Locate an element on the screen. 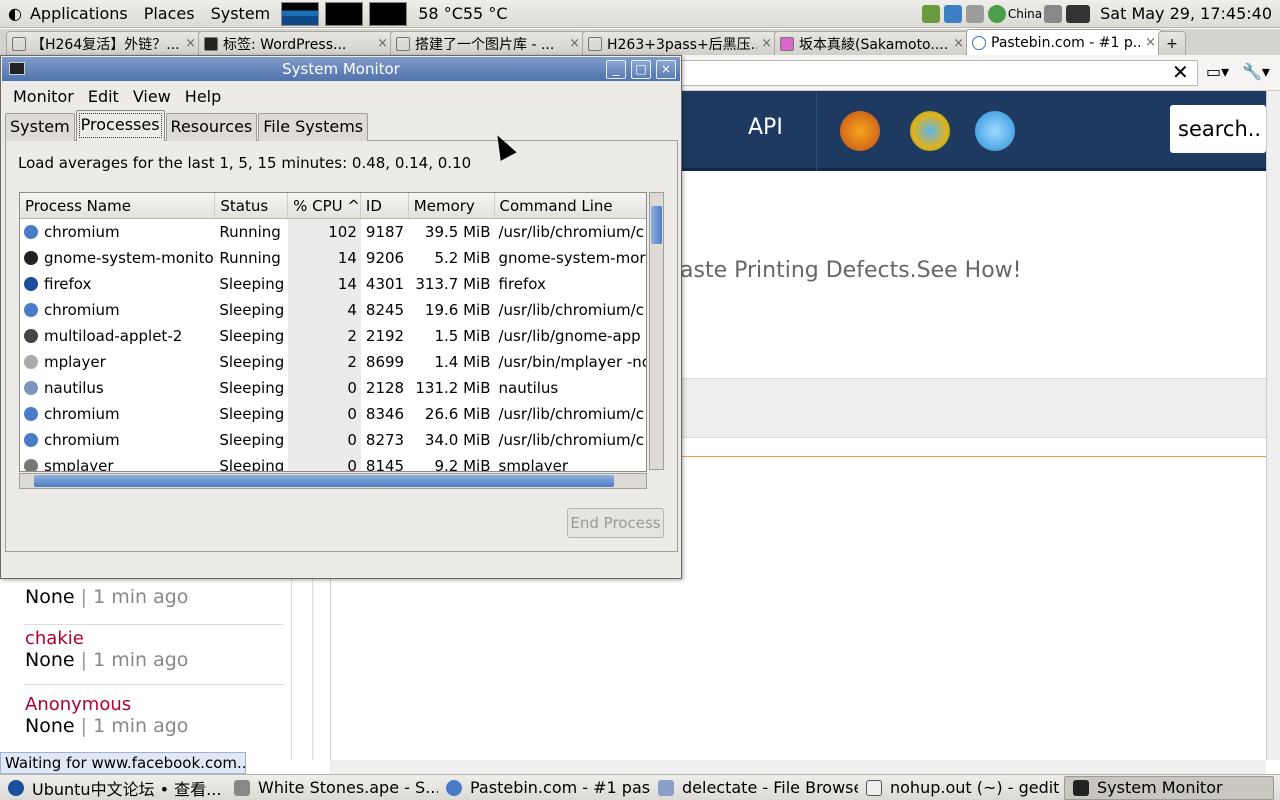 This screenshot has width=1280, height=800. list-item: Anonymous None | 1 min ago is located at coordinates (106, 715).